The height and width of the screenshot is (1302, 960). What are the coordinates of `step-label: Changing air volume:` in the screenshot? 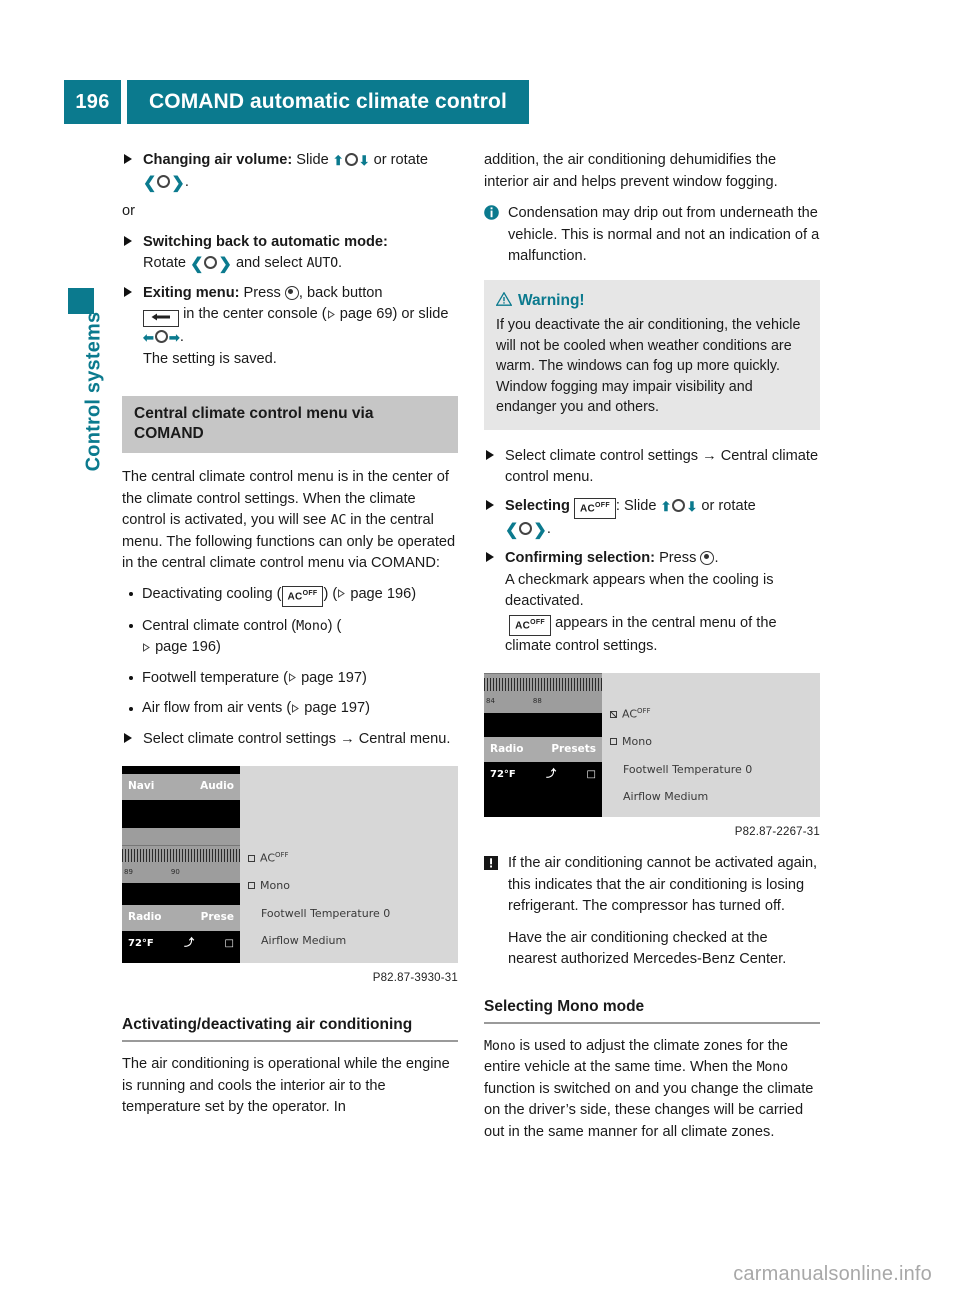 It's located at (218, 160).